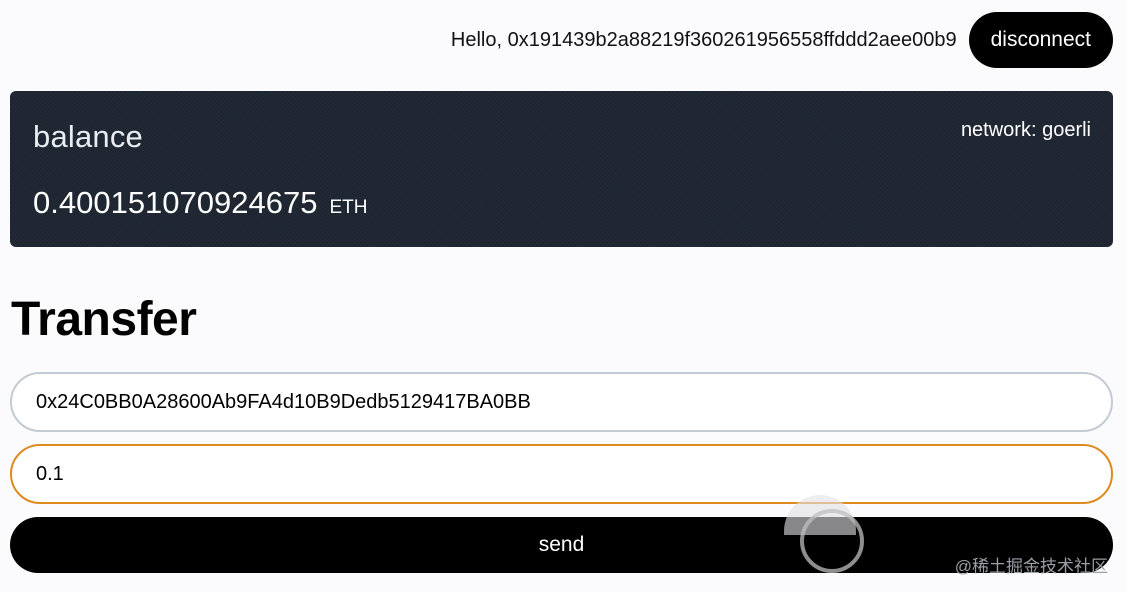 Image resolution: width=1126 pixels, height=592 pixels. What do you see at coordinates (561, 474) in the screenshot?
I see `amount-input` at bounding box center [561, 474].